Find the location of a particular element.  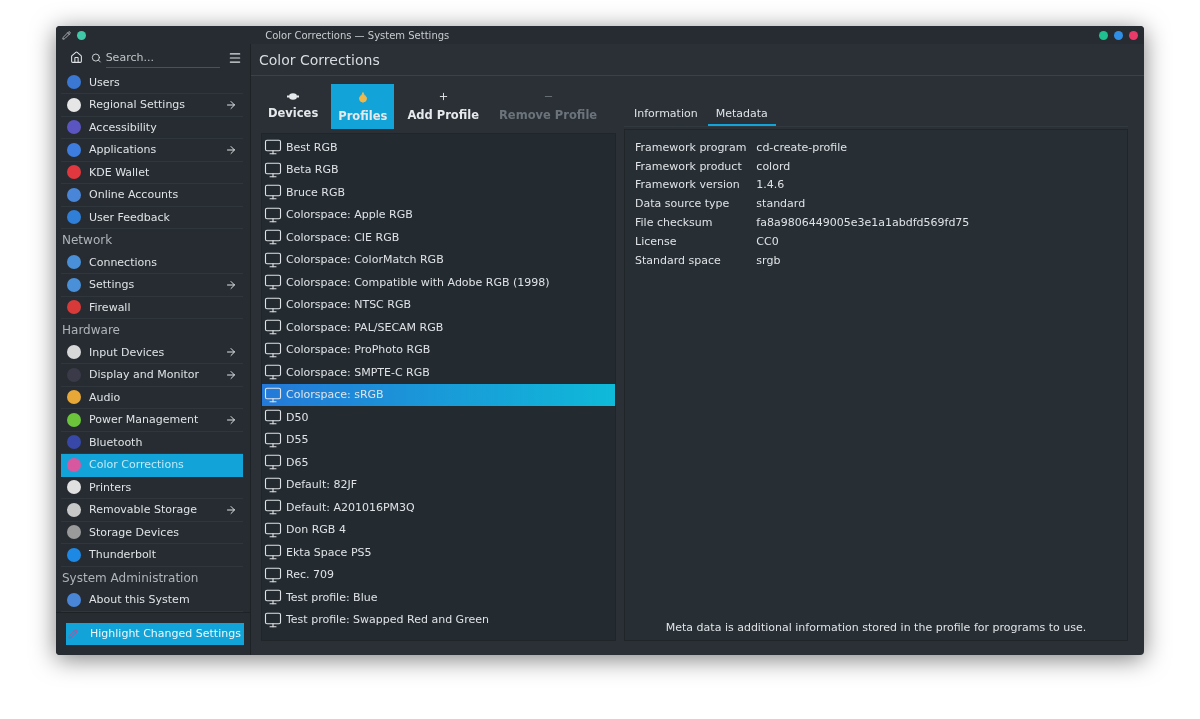

profile-item: Colorspace: SMPTE-C RGB is located at coordinates (438, 372).